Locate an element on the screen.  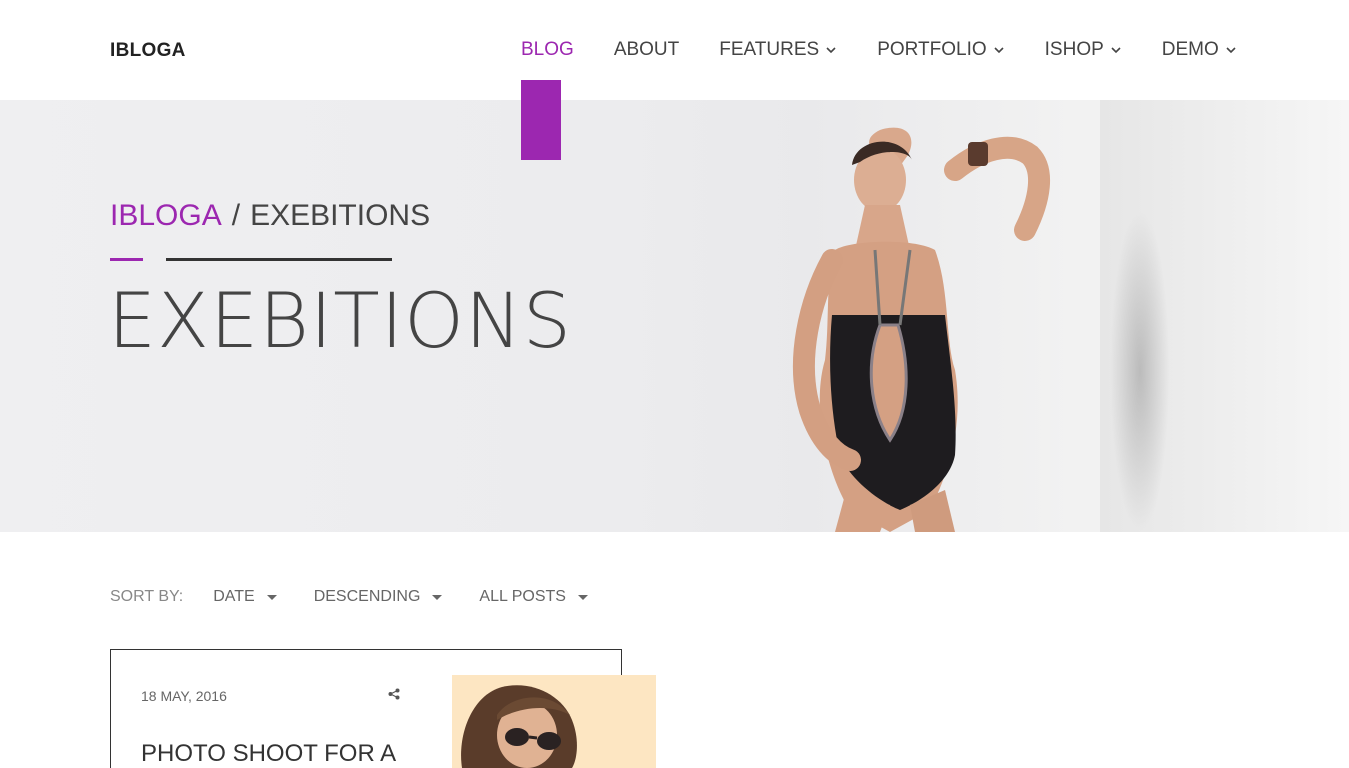
page-title: EXEBITIONS is located at coordinates (340, 320).